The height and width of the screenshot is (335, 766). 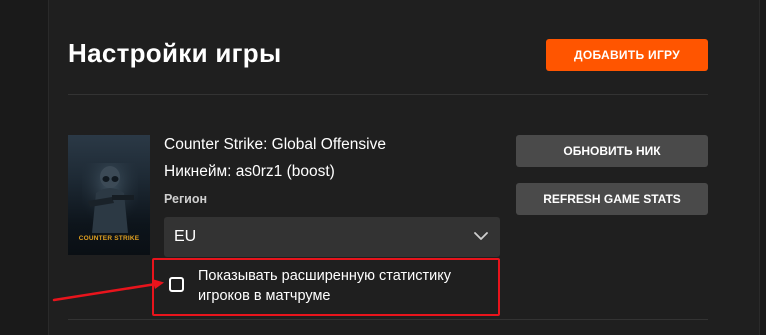 I want to click on chevron-down-icon, so click(x=481, y=236).